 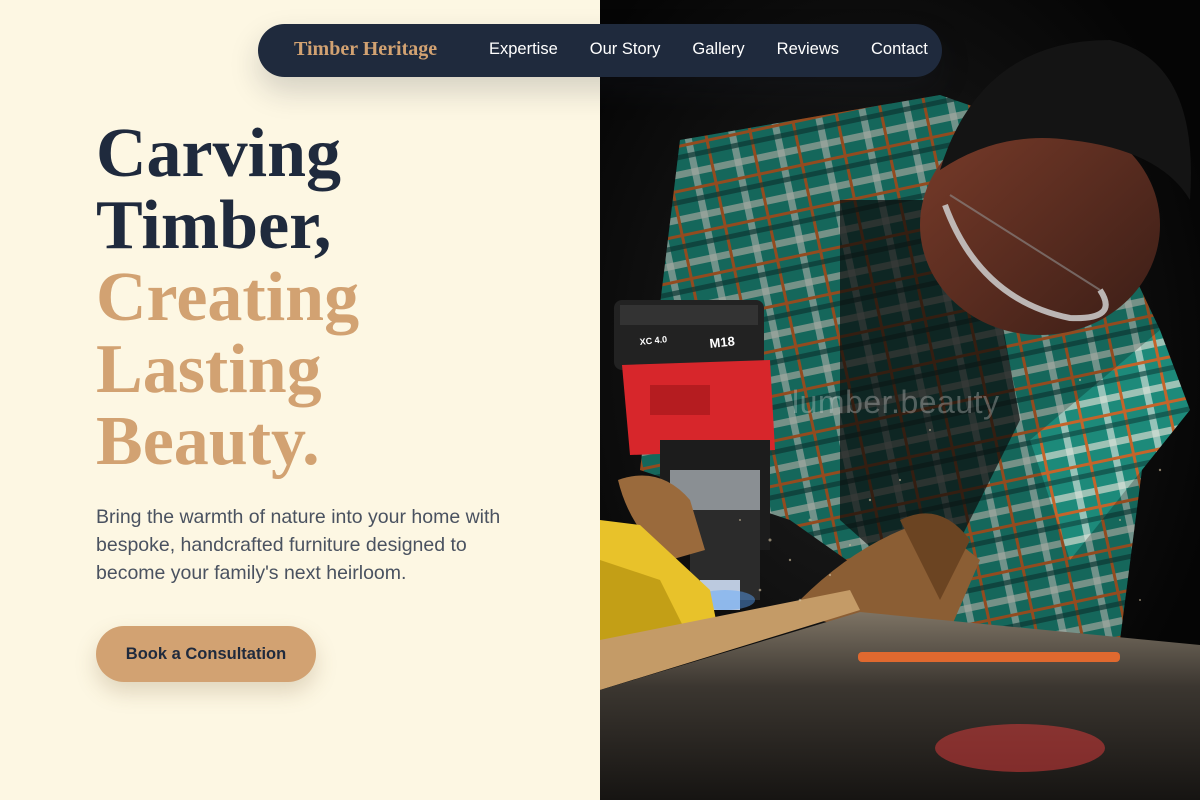 What do you see at coordinates (722, 342) in the screenshot?
I see `tool-label: M18` at bounding box center [722, 342].